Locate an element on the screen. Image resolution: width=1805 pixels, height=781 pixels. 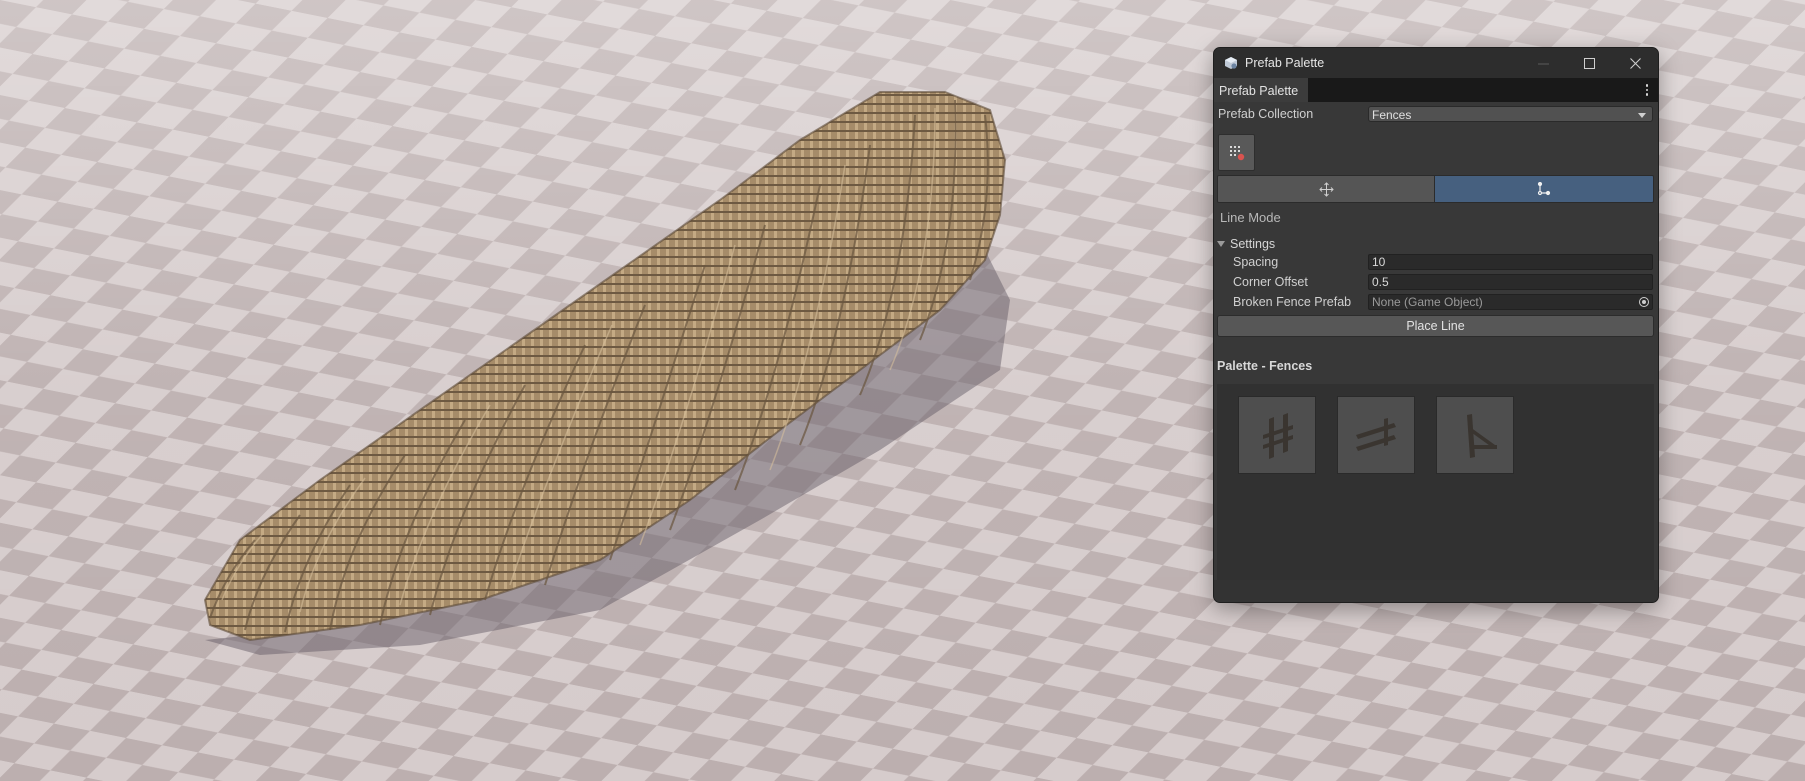
window-footer is located at coordinates (1436, 591).